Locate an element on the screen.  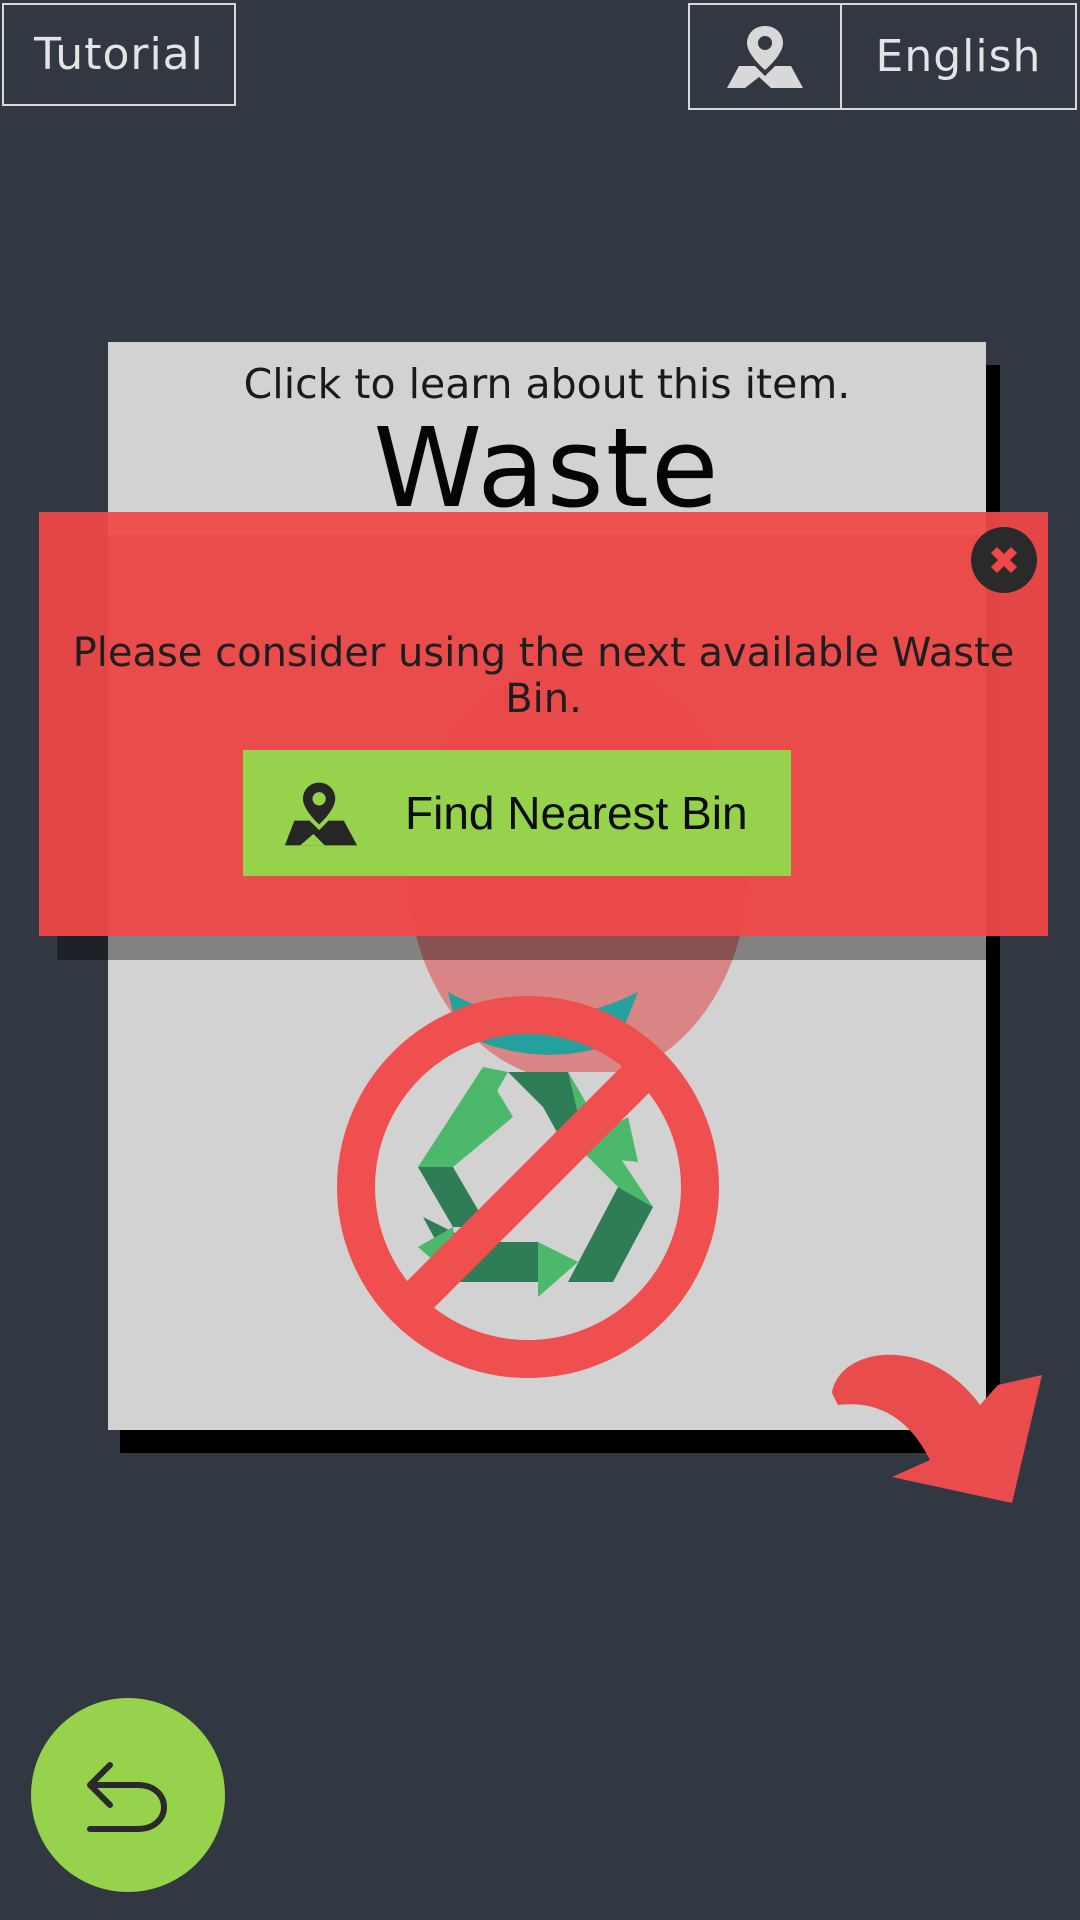
language-button: English is located at coordinates (958, 56).